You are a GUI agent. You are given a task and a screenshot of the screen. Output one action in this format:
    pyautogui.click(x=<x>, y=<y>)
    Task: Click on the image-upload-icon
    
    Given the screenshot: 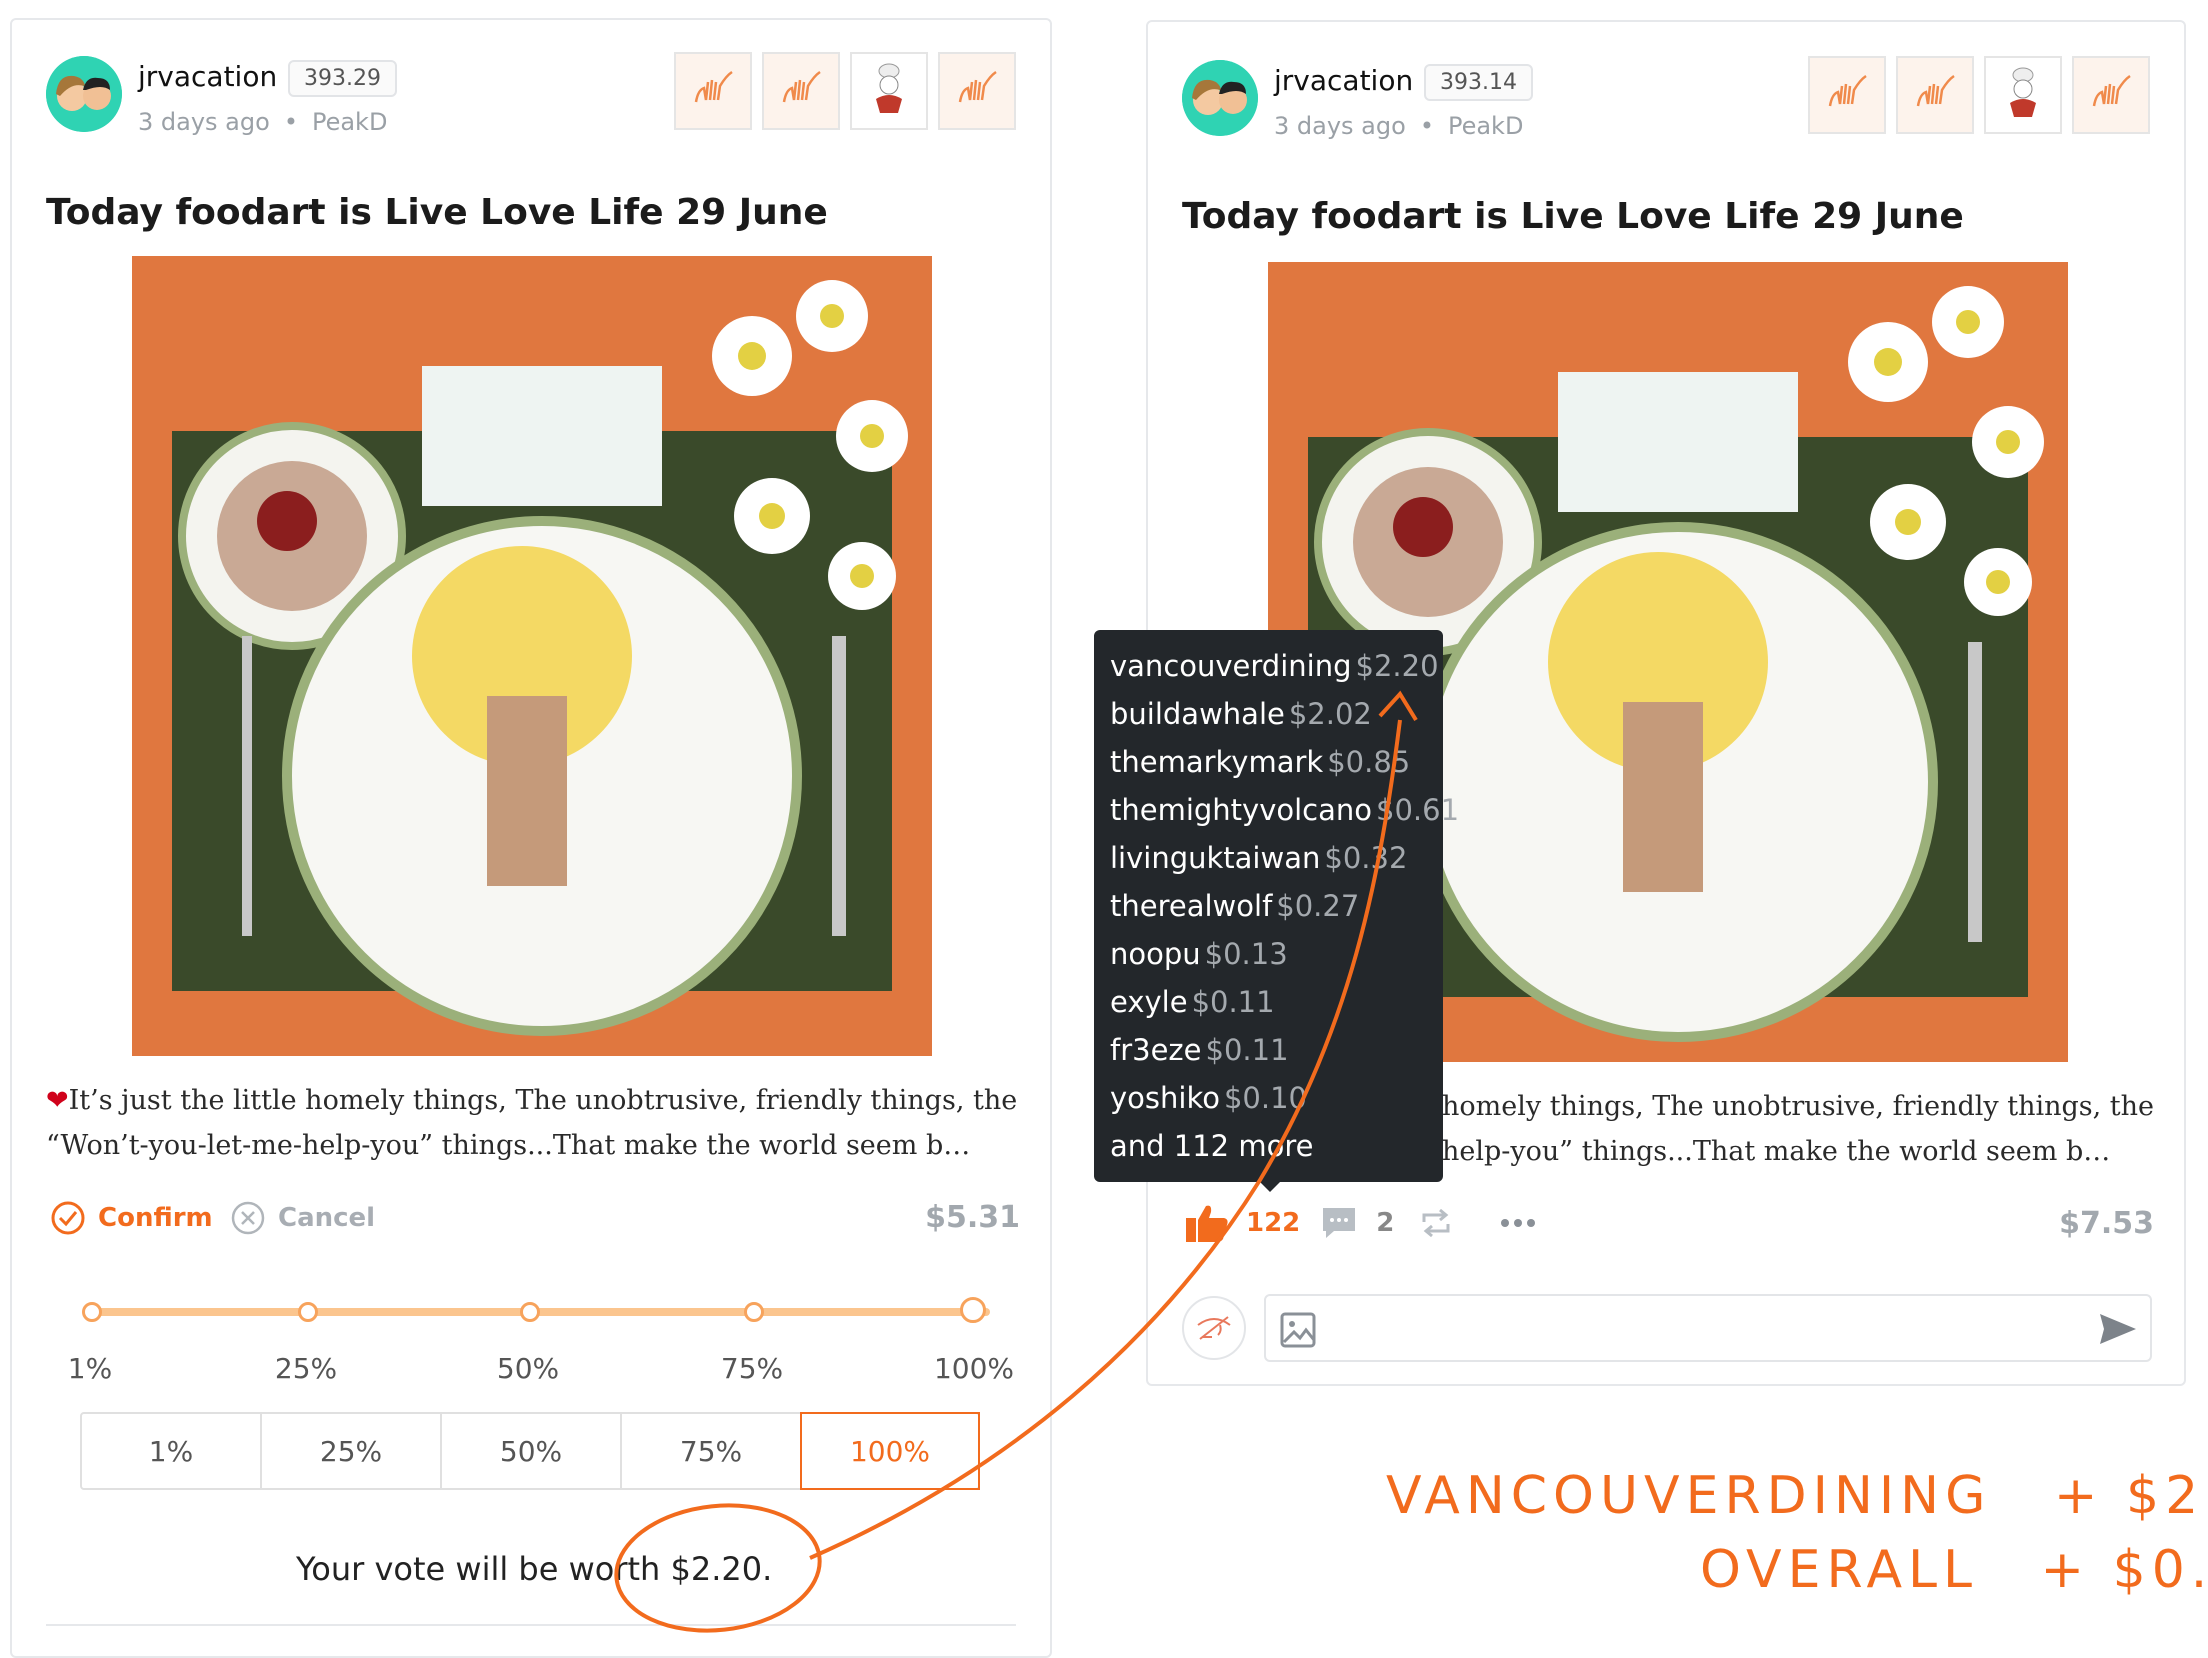 What is the action you would take?
    pyautogui.click(x=1298, y=1330)
    